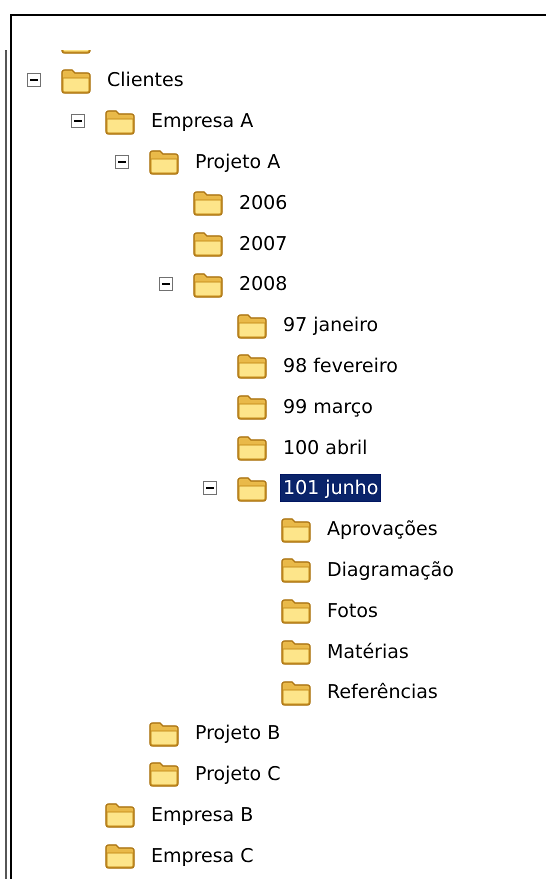 This screenshot has width=546, height=879. What do you see at coordinates (202, 856) in the screenshot?
I see `folder-label: Empresa C` at bounding box center [202, 856].